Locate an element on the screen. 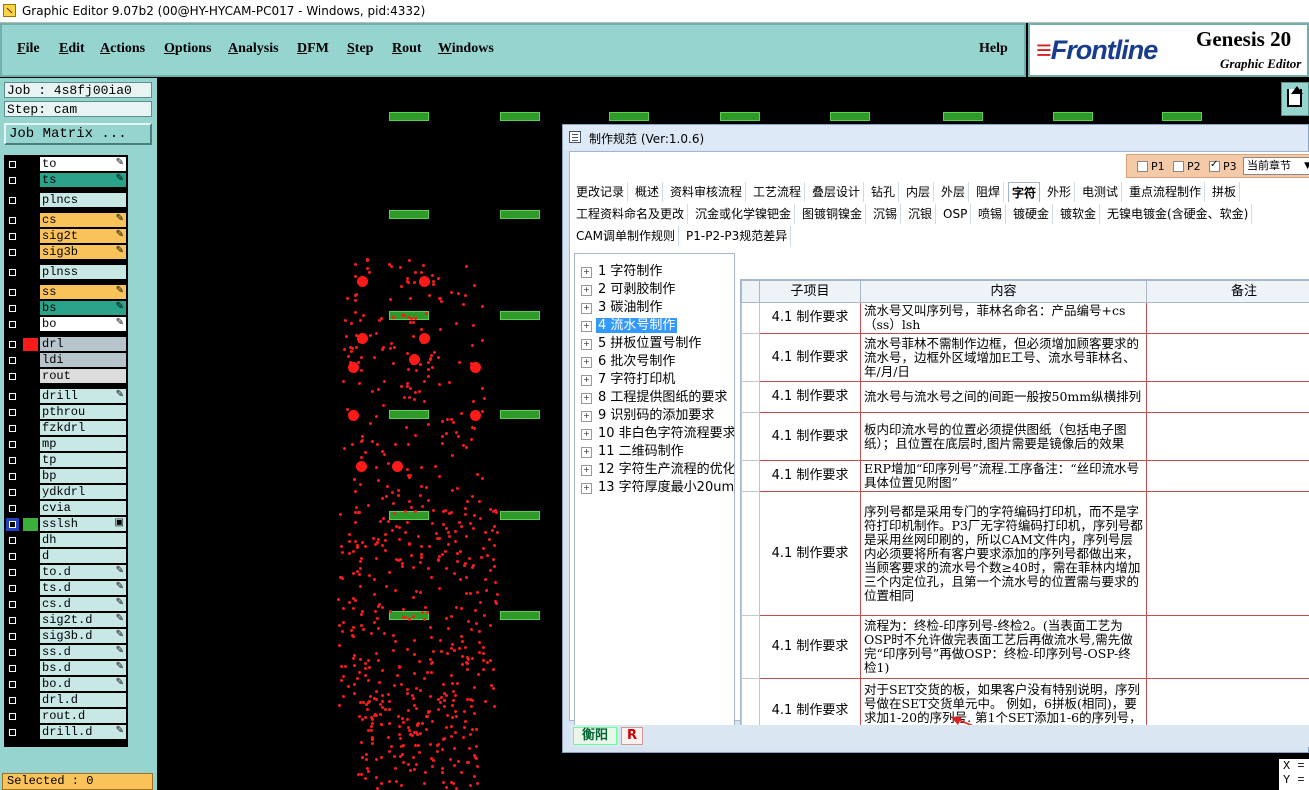 This screenshot has height=790, width=1309. layer-name: ss ✎ is located at coordinates (83, 292).